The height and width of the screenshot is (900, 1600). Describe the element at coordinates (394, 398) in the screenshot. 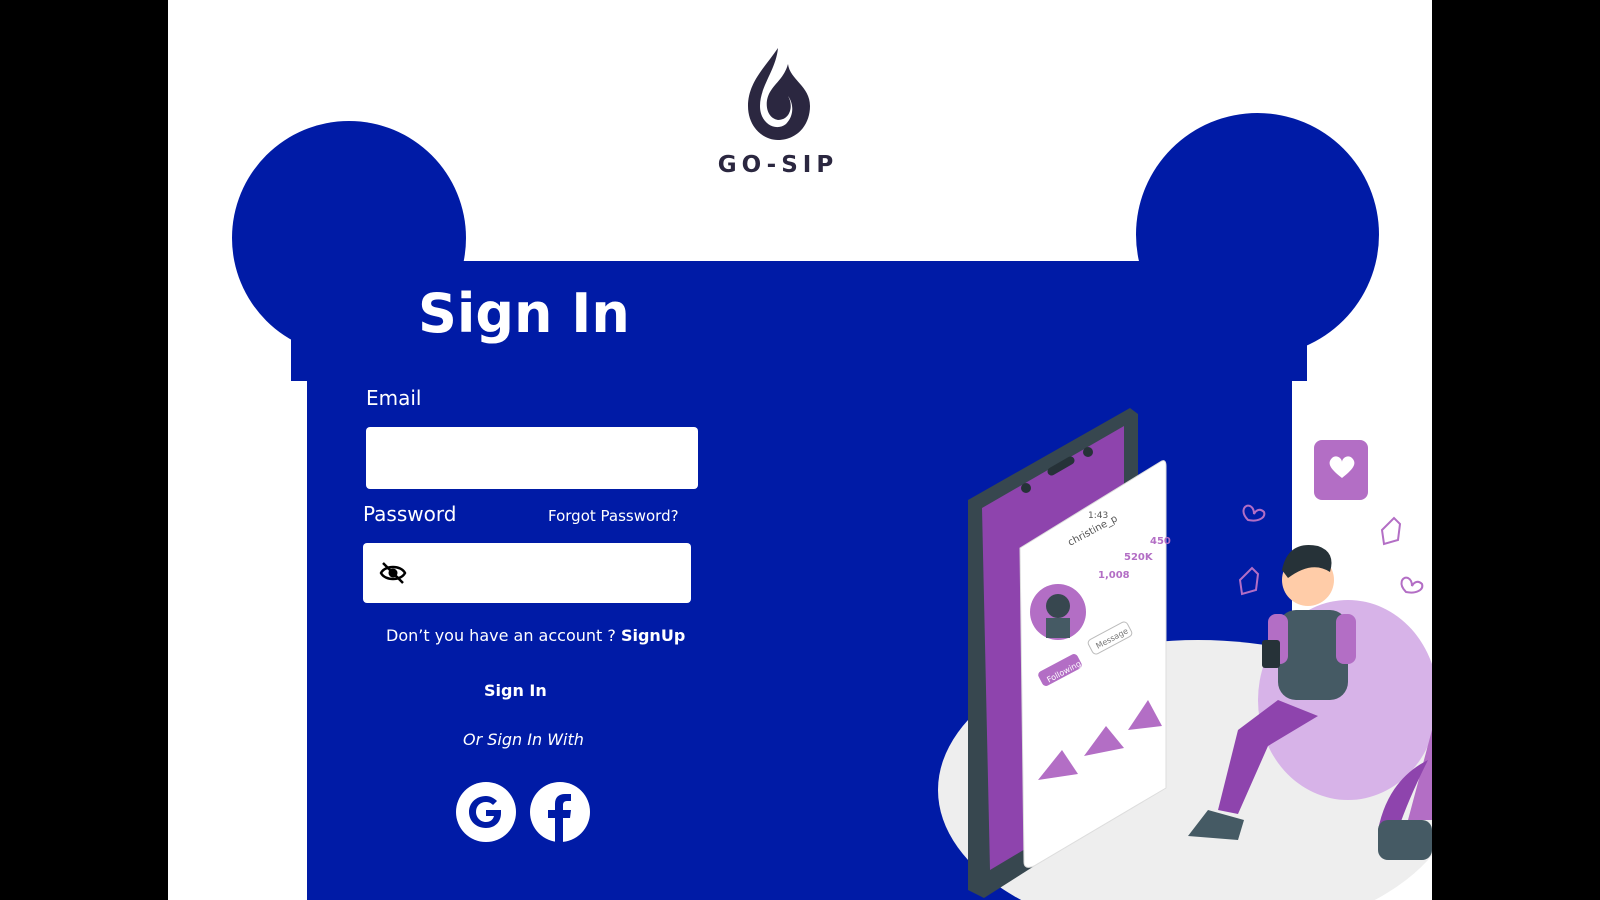

I see `email-label: Email` at that location.